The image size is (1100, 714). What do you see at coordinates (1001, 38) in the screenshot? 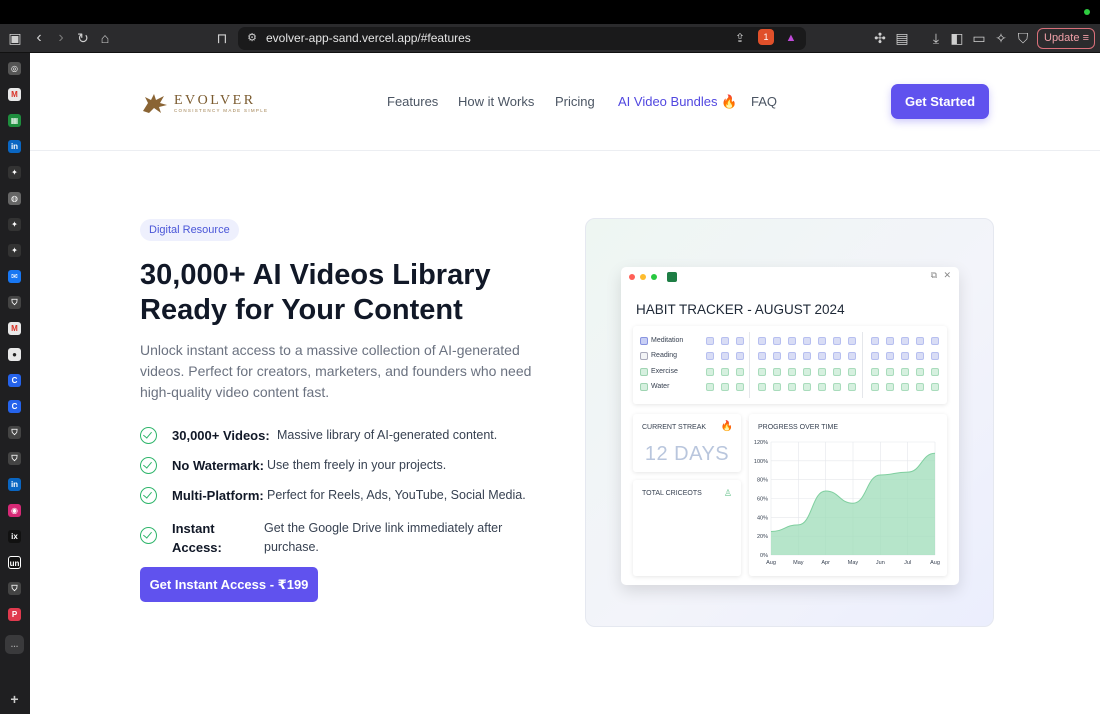
I see `leo-ai-icon: ✧` at bounding box center [1001, 38].